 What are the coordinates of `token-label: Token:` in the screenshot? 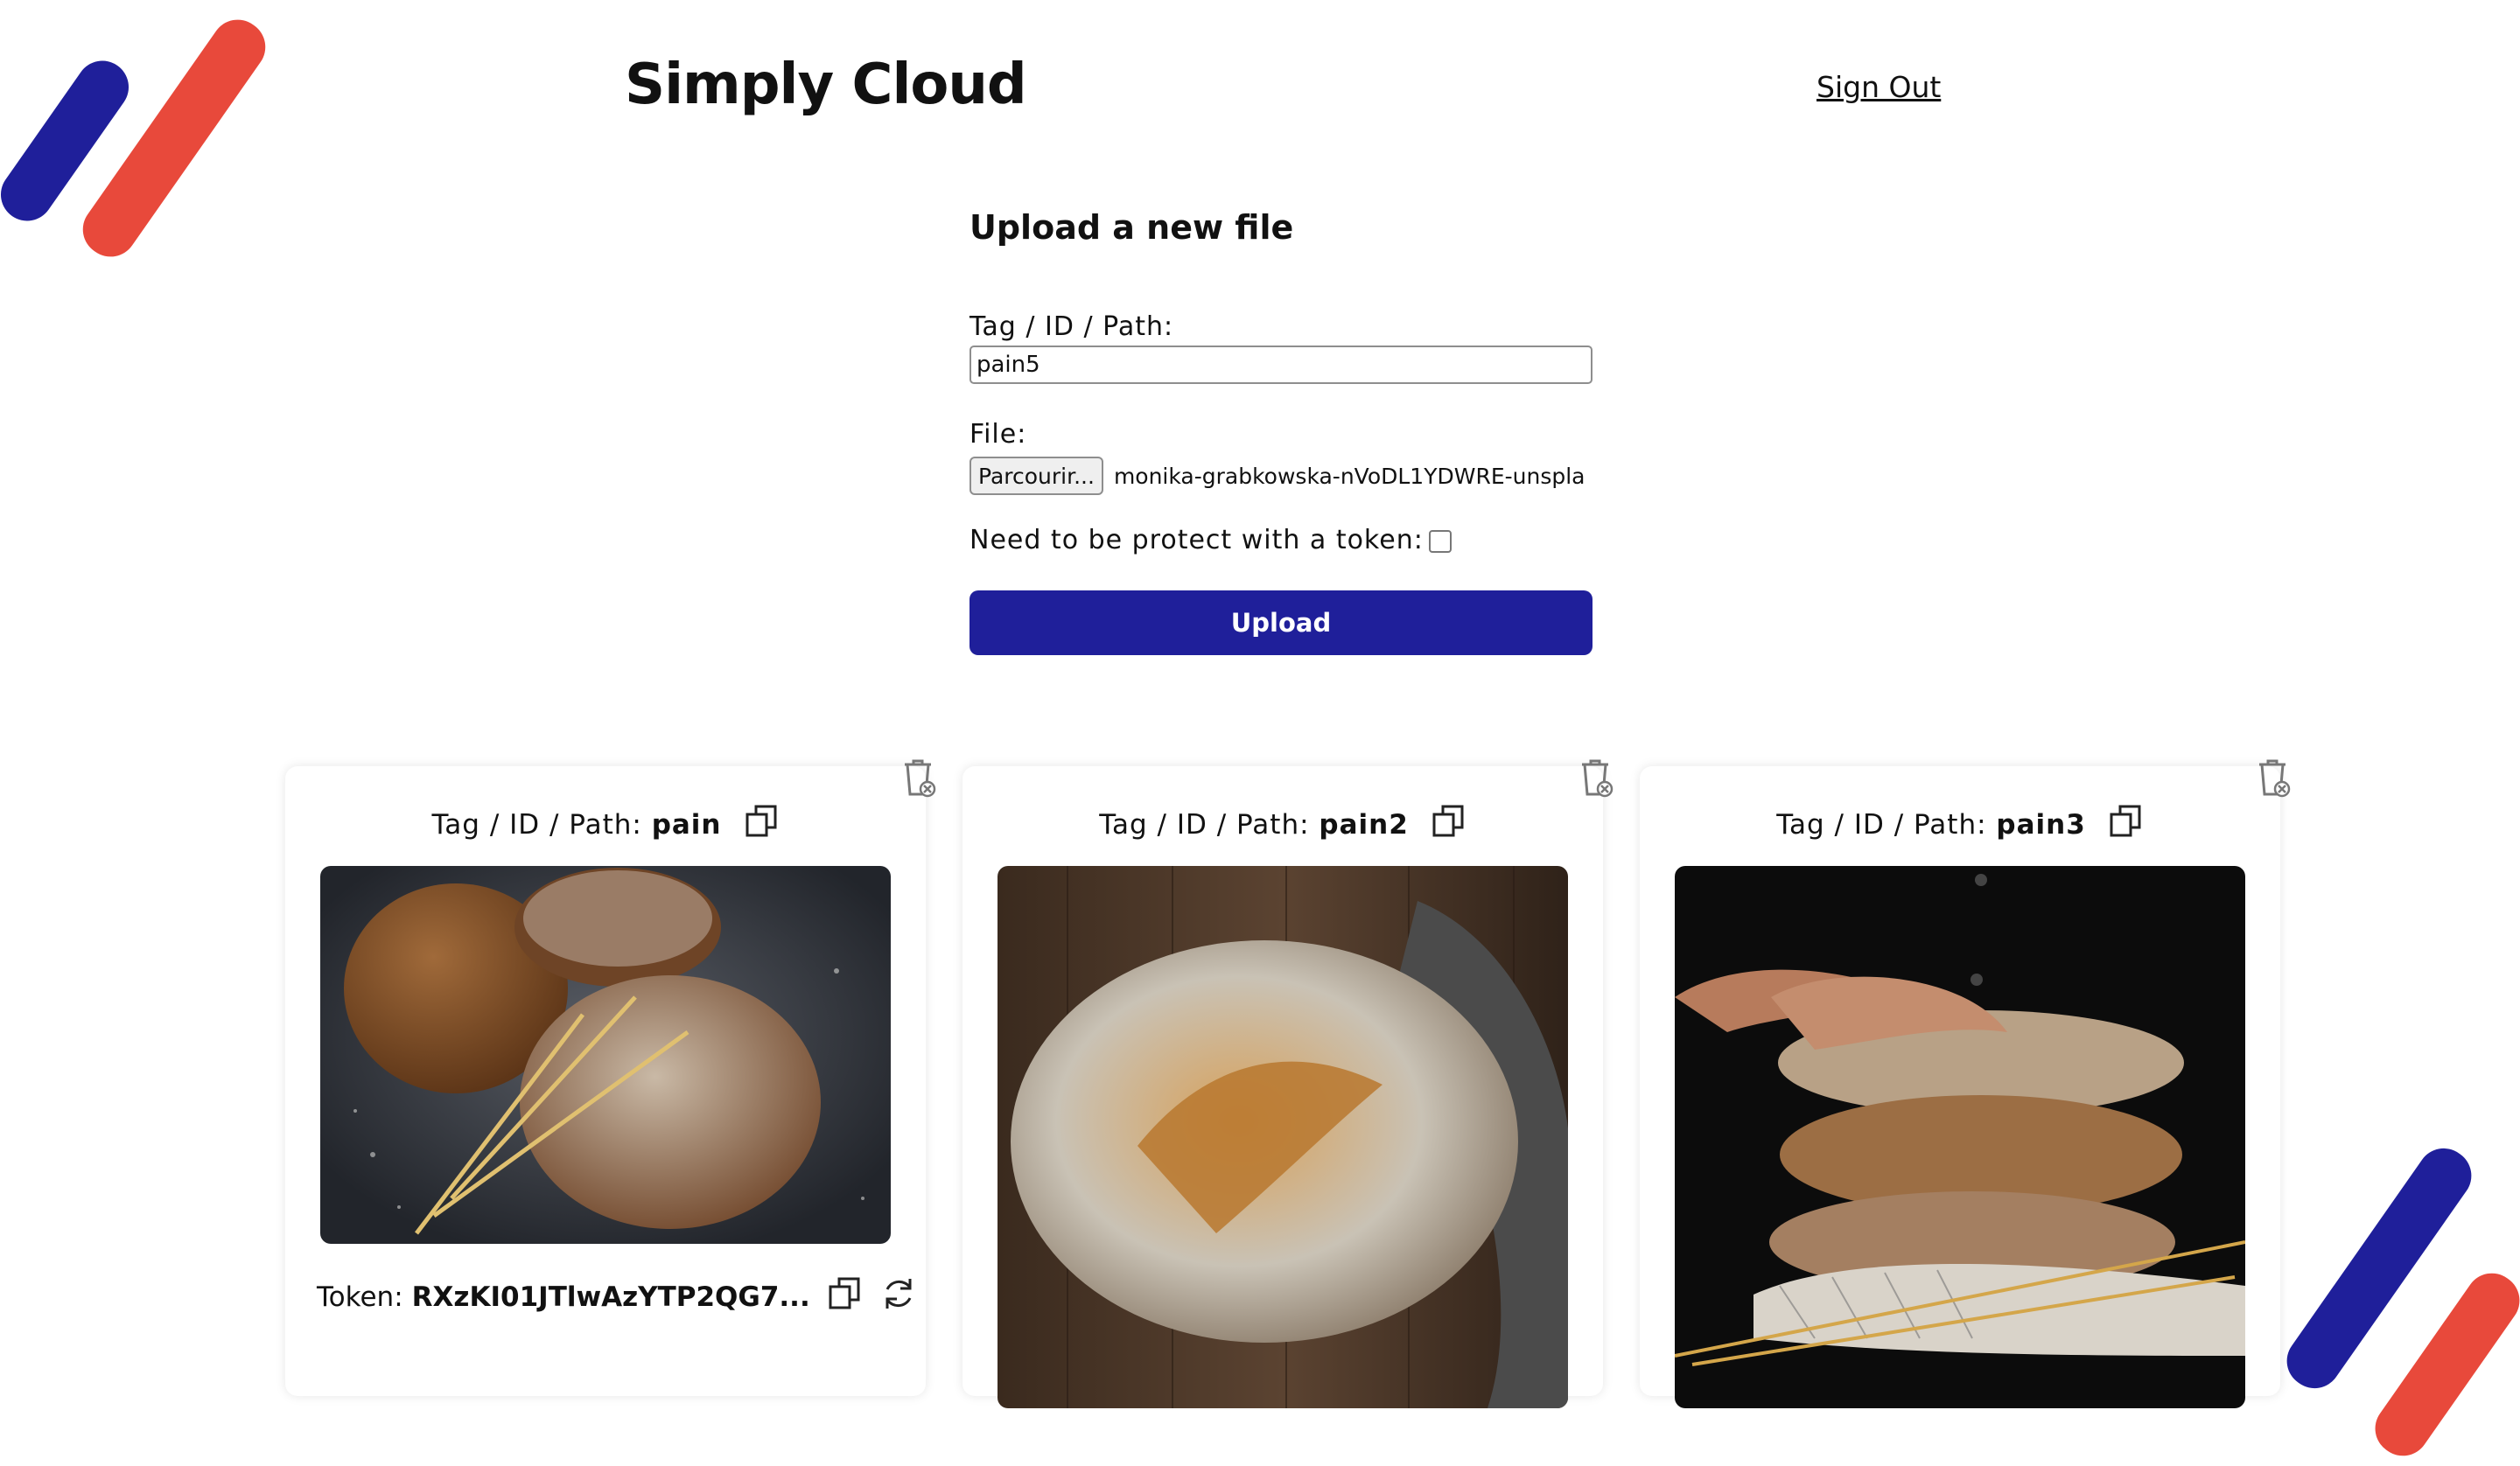 It's located at (360, 1297).